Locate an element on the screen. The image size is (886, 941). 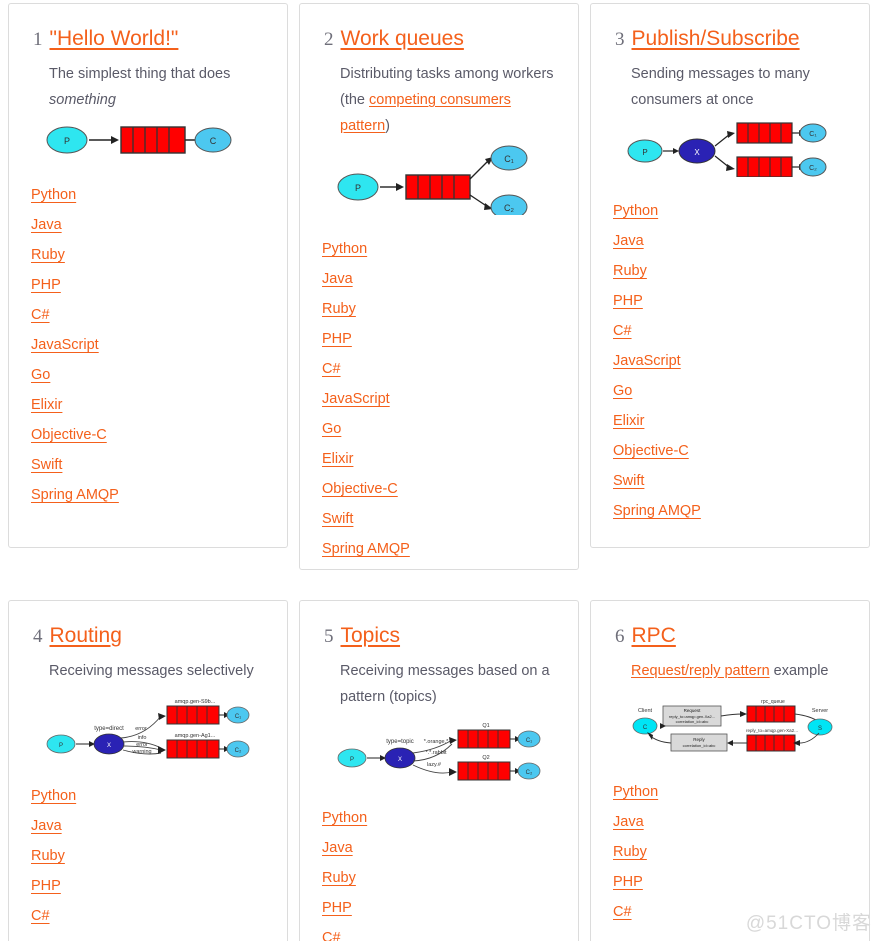
description-suffix: example is located at coordinates (799, 671).